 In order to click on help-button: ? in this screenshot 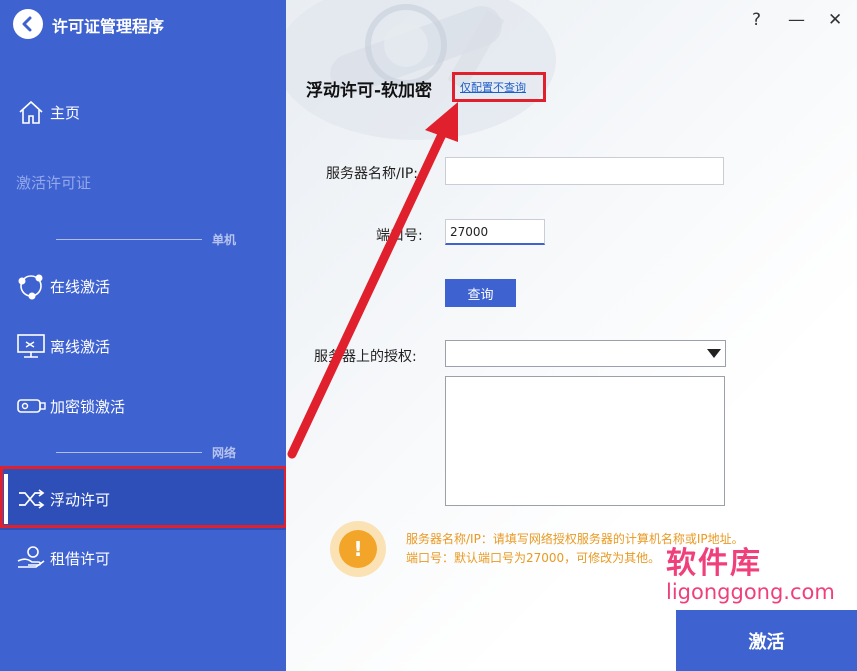, I will do `click(756, 20)`.